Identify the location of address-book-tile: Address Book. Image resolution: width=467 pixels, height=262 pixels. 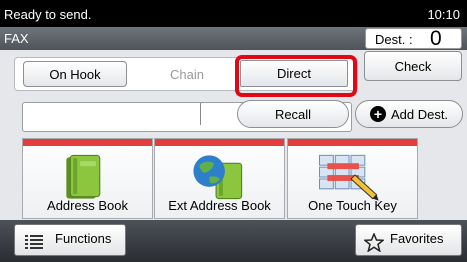
(87, 178).